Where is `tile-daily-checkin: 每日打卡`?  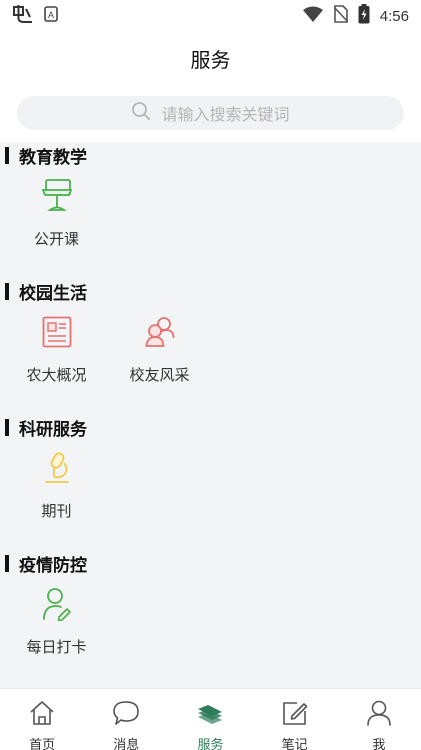
tile-daily-checkin: 每日打卡 is located at coordinates (56, 621).